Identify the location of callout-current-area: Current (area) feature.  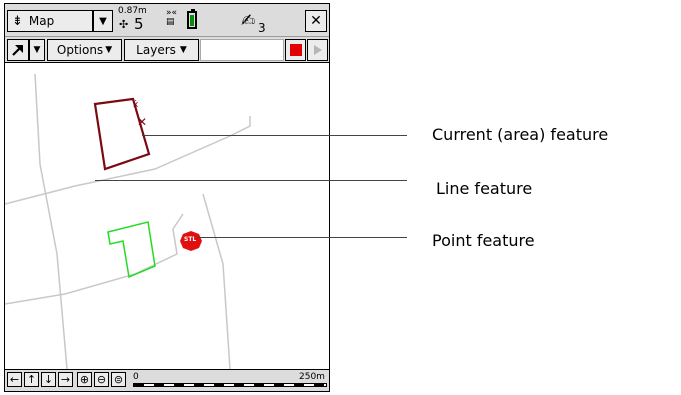
(520, 134).